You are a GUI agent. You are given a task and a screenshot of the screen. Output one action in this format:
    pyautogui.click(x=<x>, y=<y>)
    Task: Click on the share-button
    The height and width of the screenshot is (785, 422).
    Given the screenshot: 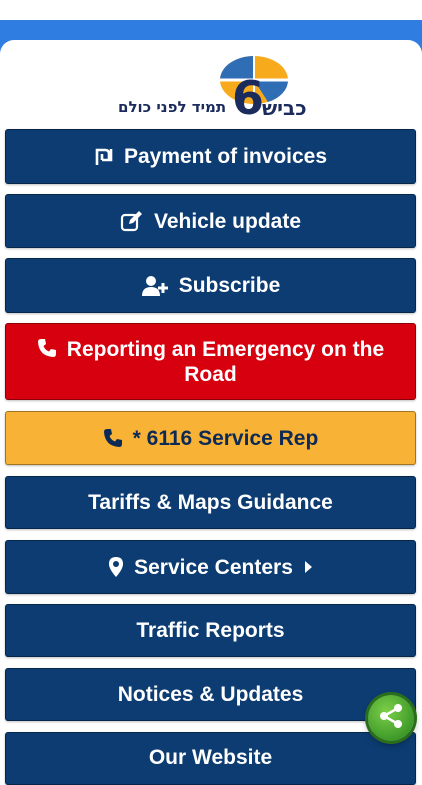 What is the action you would take?
    pyautogui.click(x=391, y=718)
    